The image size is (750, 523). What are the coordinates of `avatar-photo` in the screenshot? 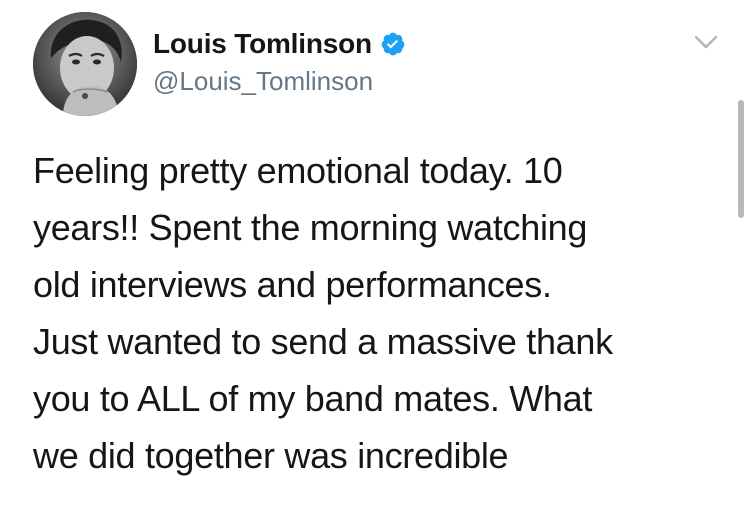 It's located at (85, 64).